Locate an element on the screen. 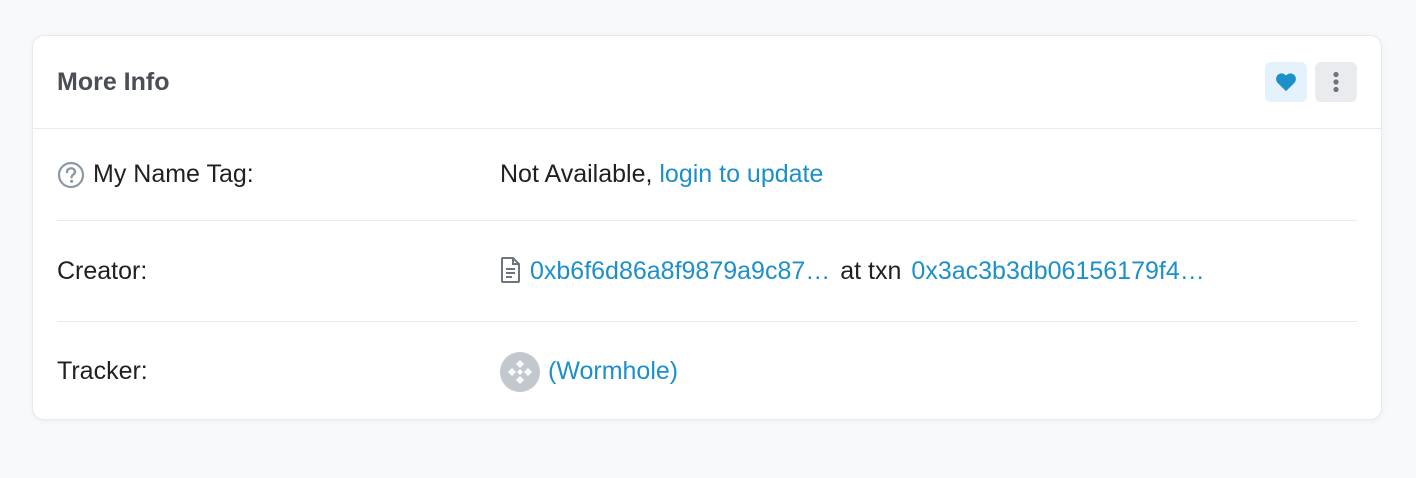 Image resolution: width=1416 pixels, height=478 pixels. name-tag-label-group: My Name Tag: is located at coordinates (278, 174).